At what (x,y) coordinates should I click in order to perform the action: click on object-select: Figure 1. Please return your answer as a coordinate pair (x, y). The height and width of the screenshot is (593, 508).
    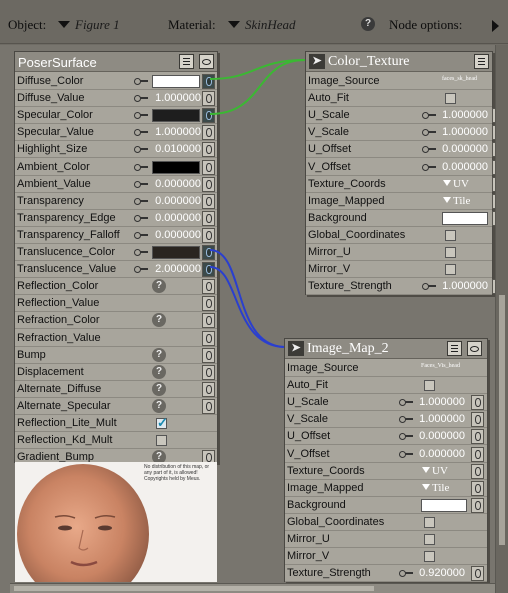
    Looking at the image, I should click on (97, 25).